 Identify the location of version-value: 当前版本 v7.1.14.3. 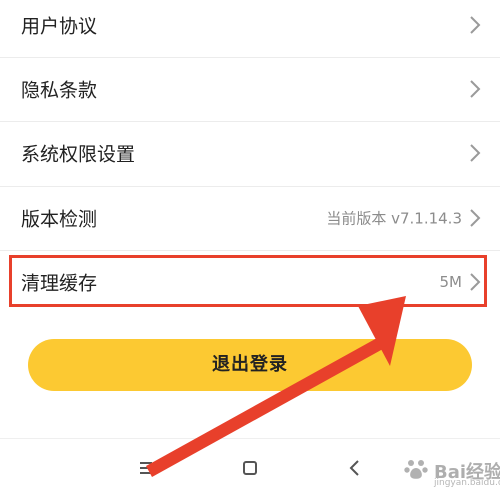
(394, 218).